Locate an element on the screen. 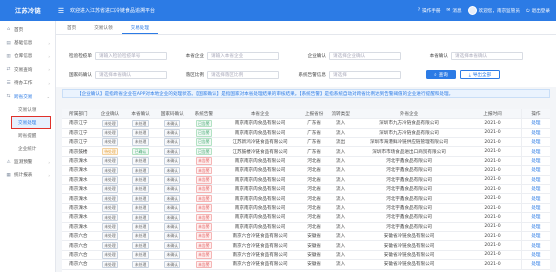  table-cell: 深圳市市场食品进出口商贸有限公司 is located at coordinates (409, 151).